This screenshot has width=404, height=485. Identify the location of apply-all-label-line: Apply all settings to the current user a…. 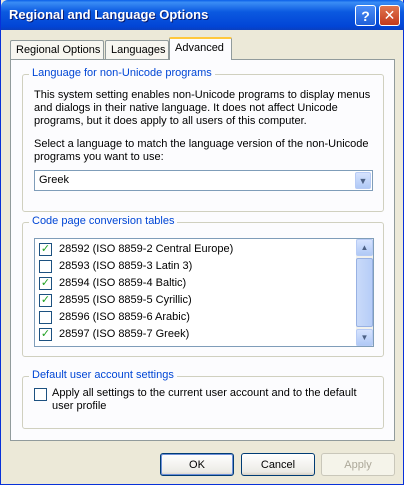
(204, 393).